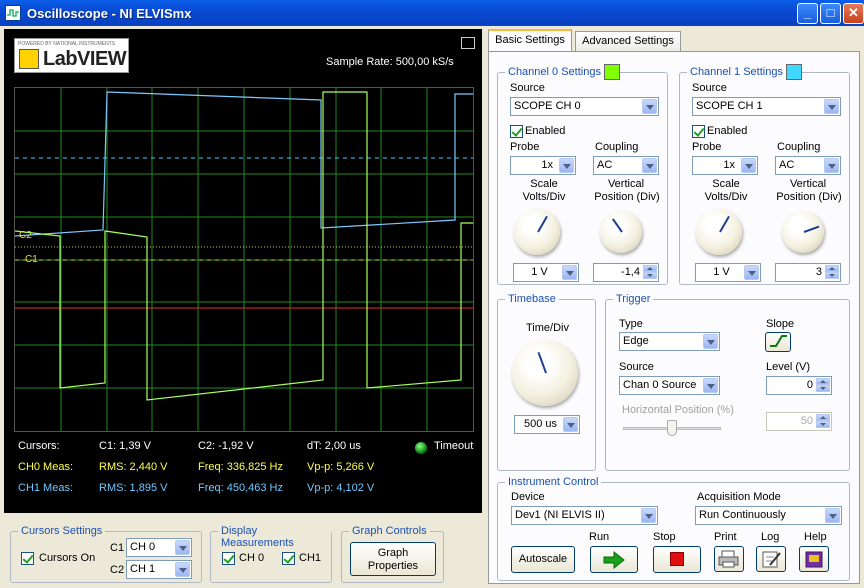  I want to click on trigger-level-label: Level (V), so click(788, 367).